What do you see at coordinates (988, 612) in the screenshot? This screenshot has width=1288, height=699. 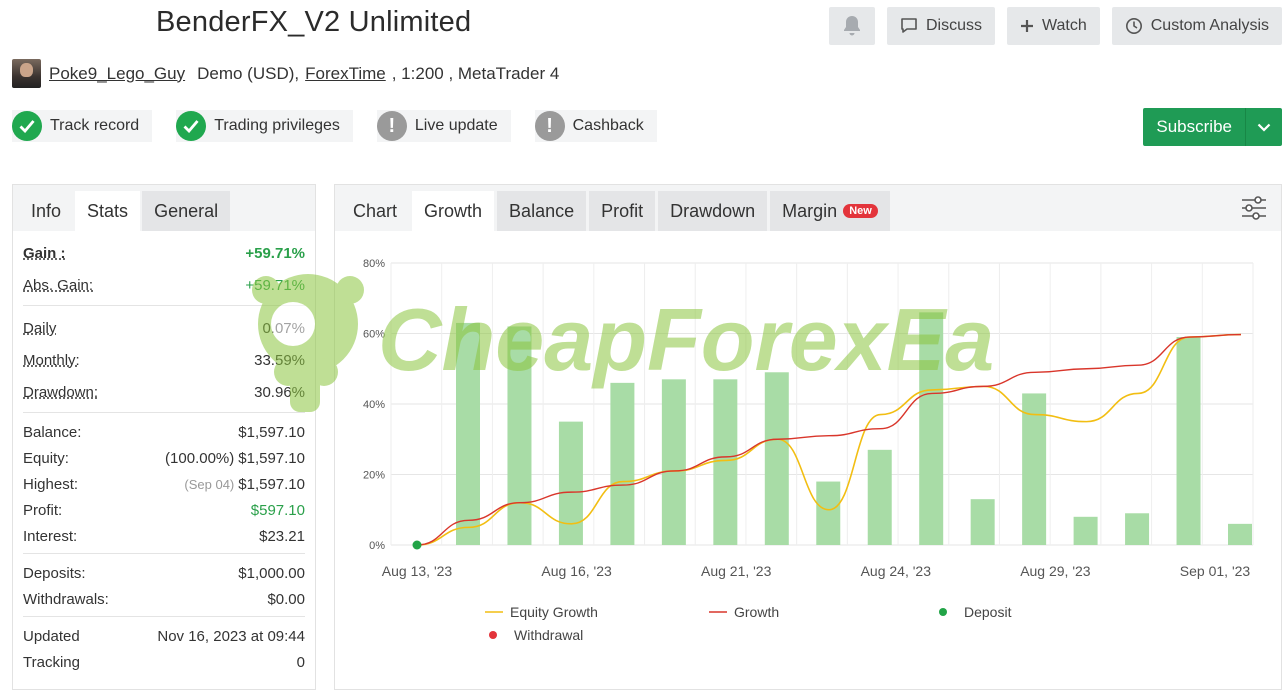 I see `legend-label: Deposit` at bounding box center [988, 612].